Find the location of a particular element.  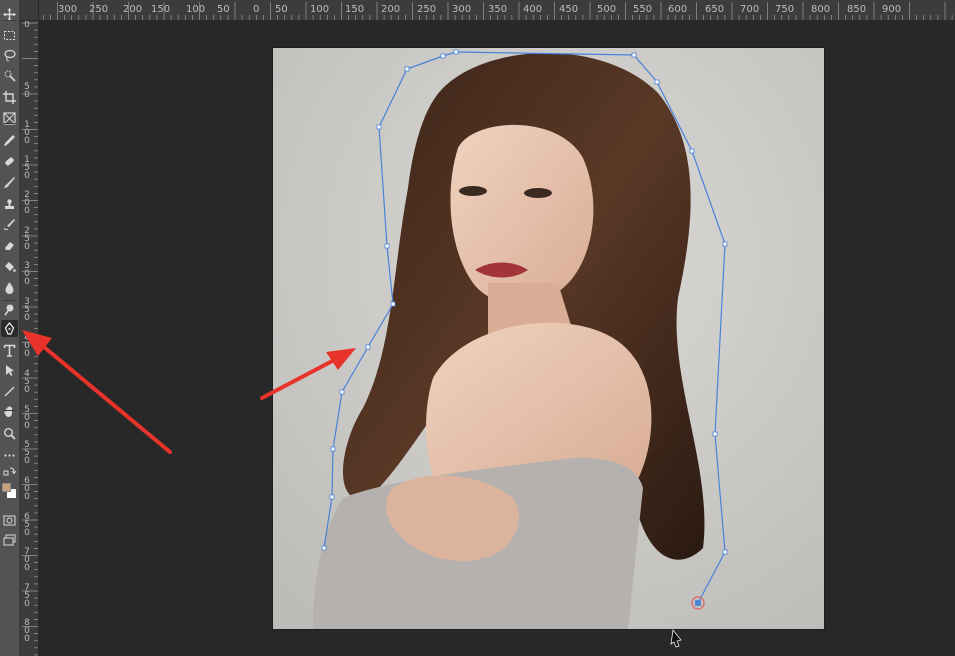

quick-select-tool-icon is located at coordinates (9, 75).